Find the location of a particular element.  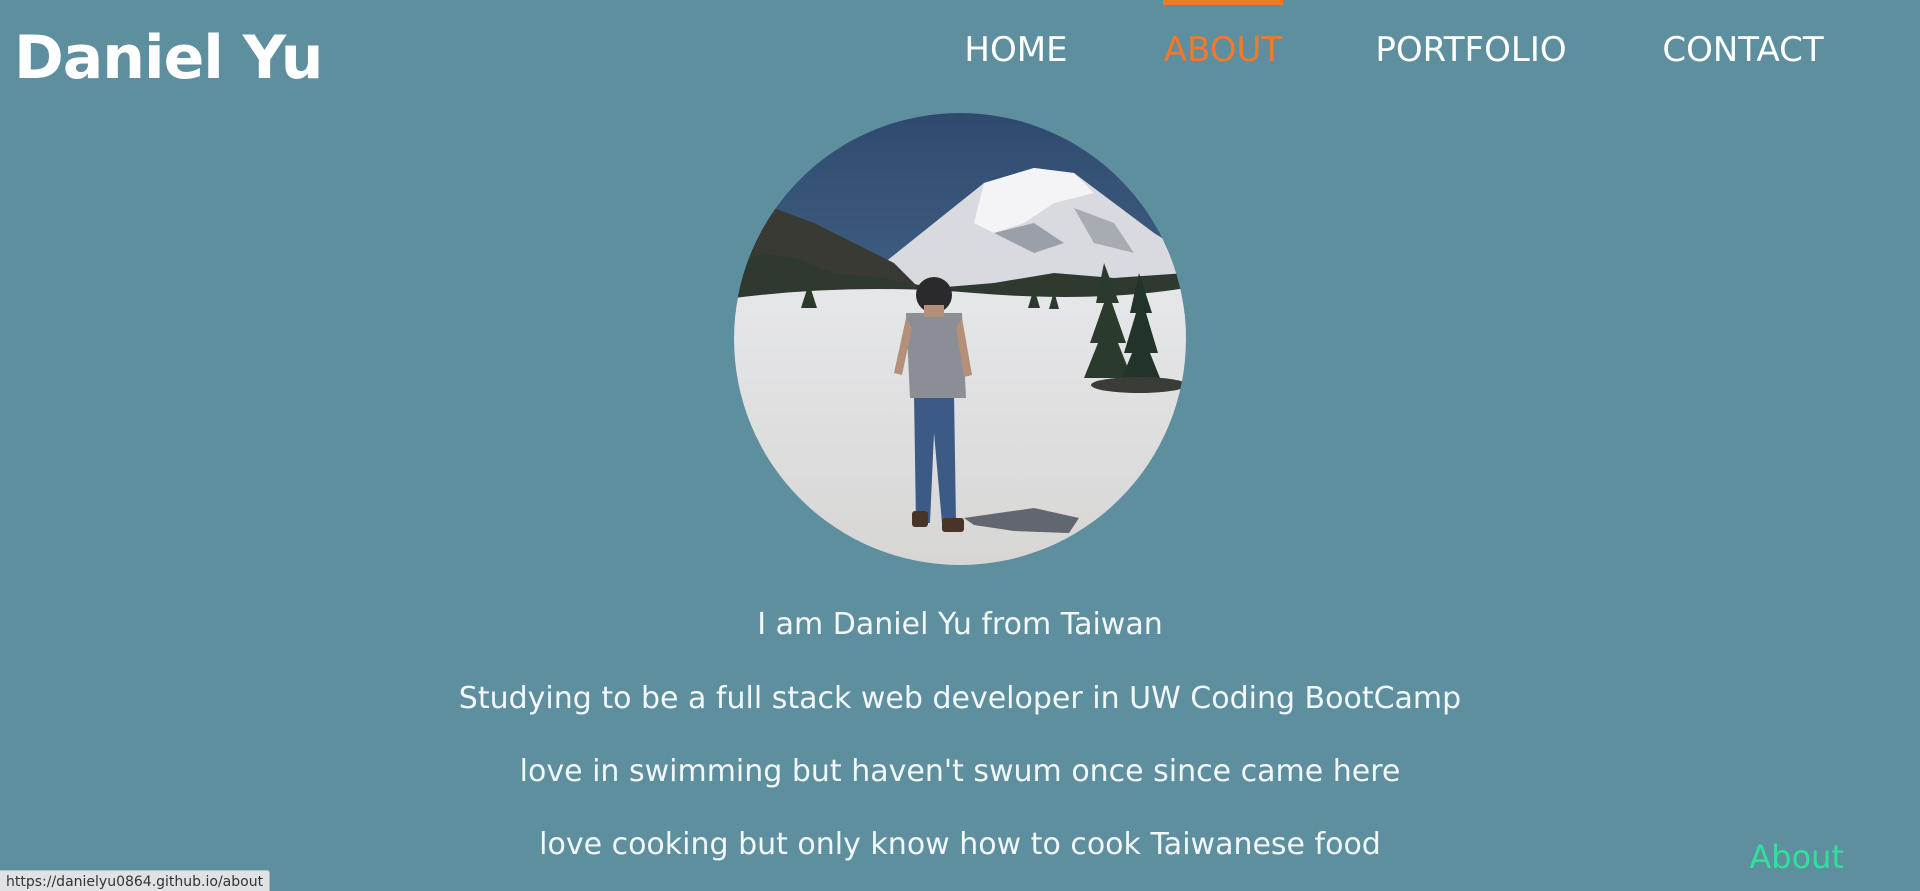

nav-link-about: ABOUT is located at coordinates (1223, 50).